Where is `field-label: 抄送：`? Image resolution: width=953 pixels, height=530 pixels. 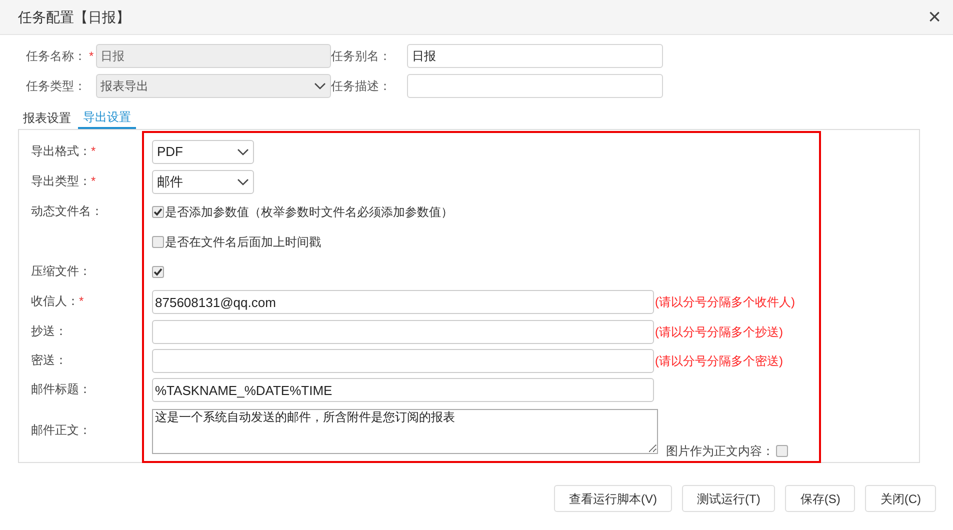
field-label: 抄送： is located at coordinates (49, 331).